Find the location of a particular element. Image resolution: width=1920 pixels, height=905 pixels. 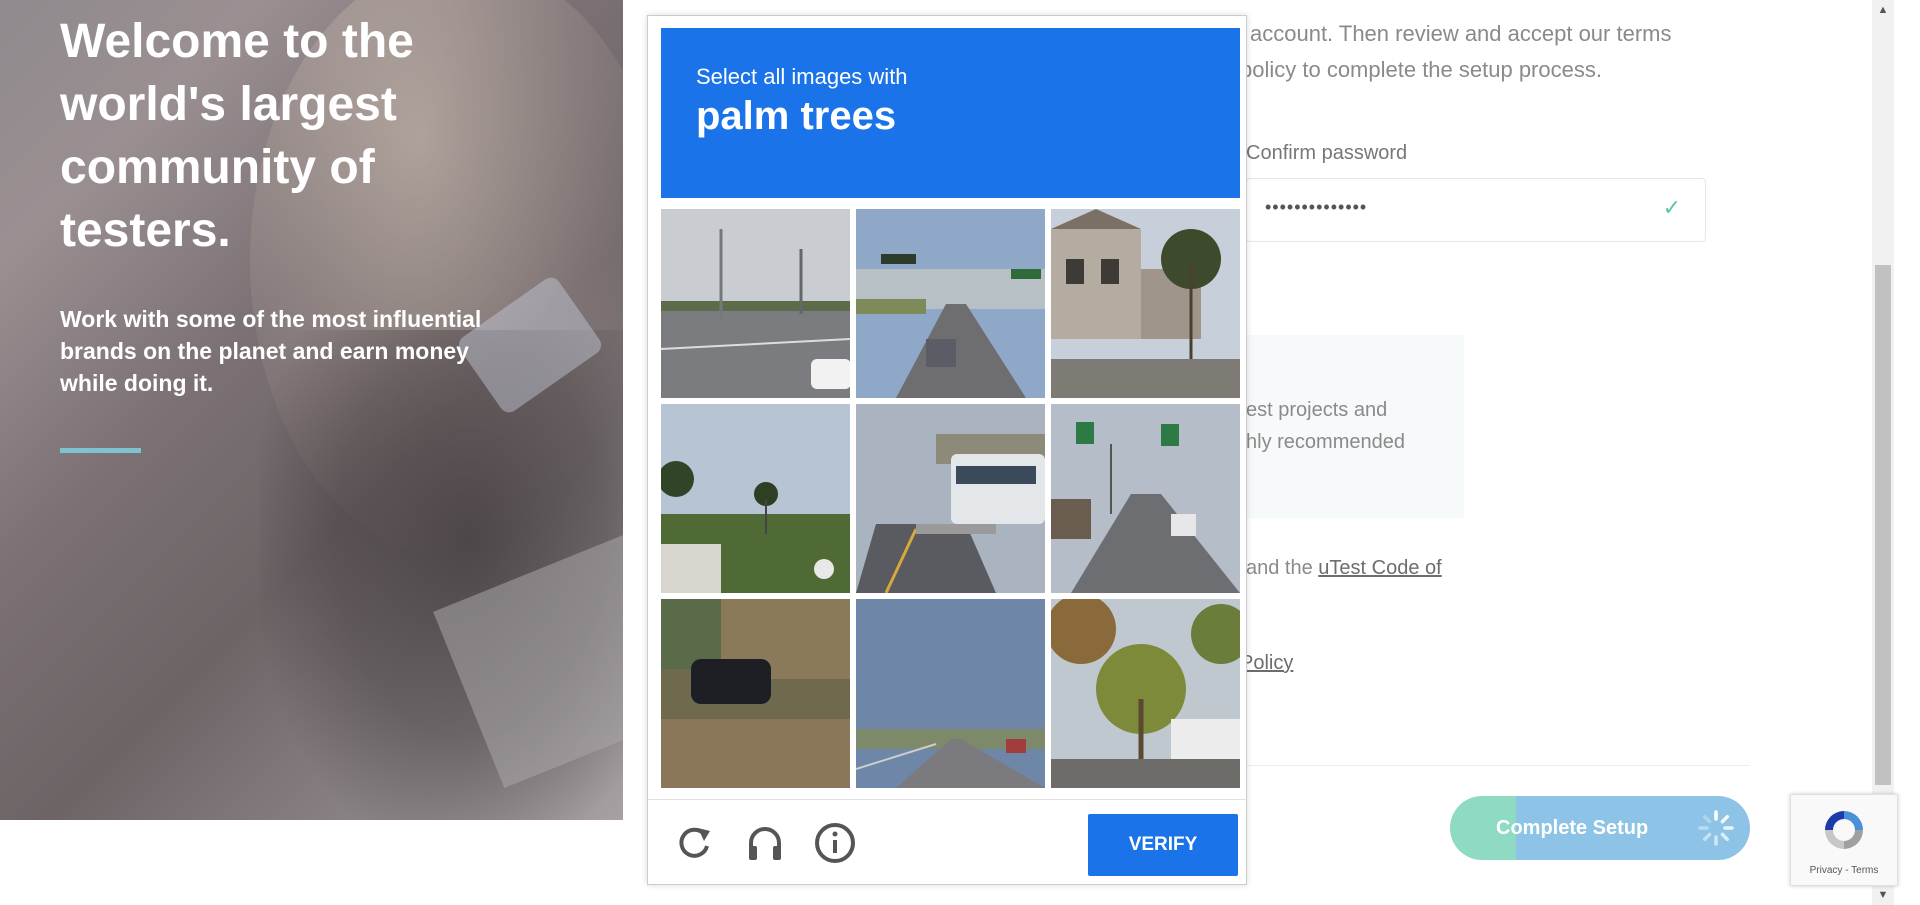

verify-button: VERIFY is located at coordinates (1163, 845).